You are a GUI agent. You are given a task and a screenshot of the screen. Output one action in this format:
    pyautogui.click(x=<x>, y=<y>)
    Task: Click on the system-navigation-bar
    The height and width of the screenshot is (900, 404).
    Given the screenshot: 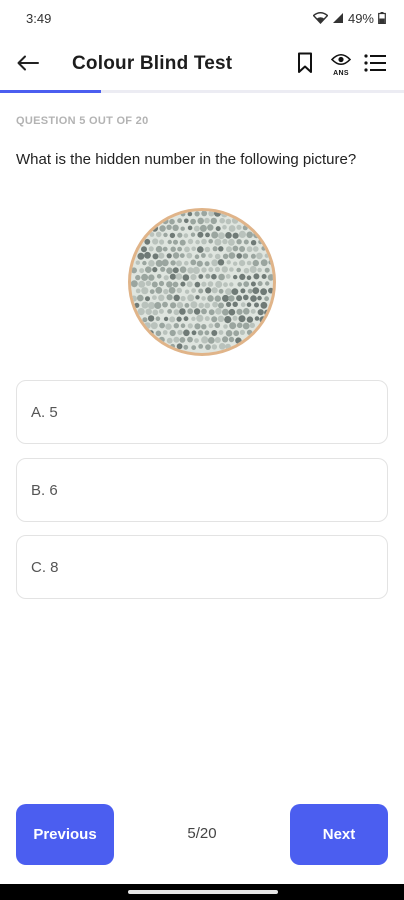 What is the action you would take?
    pyautogui.click(x=202, y=892)
    